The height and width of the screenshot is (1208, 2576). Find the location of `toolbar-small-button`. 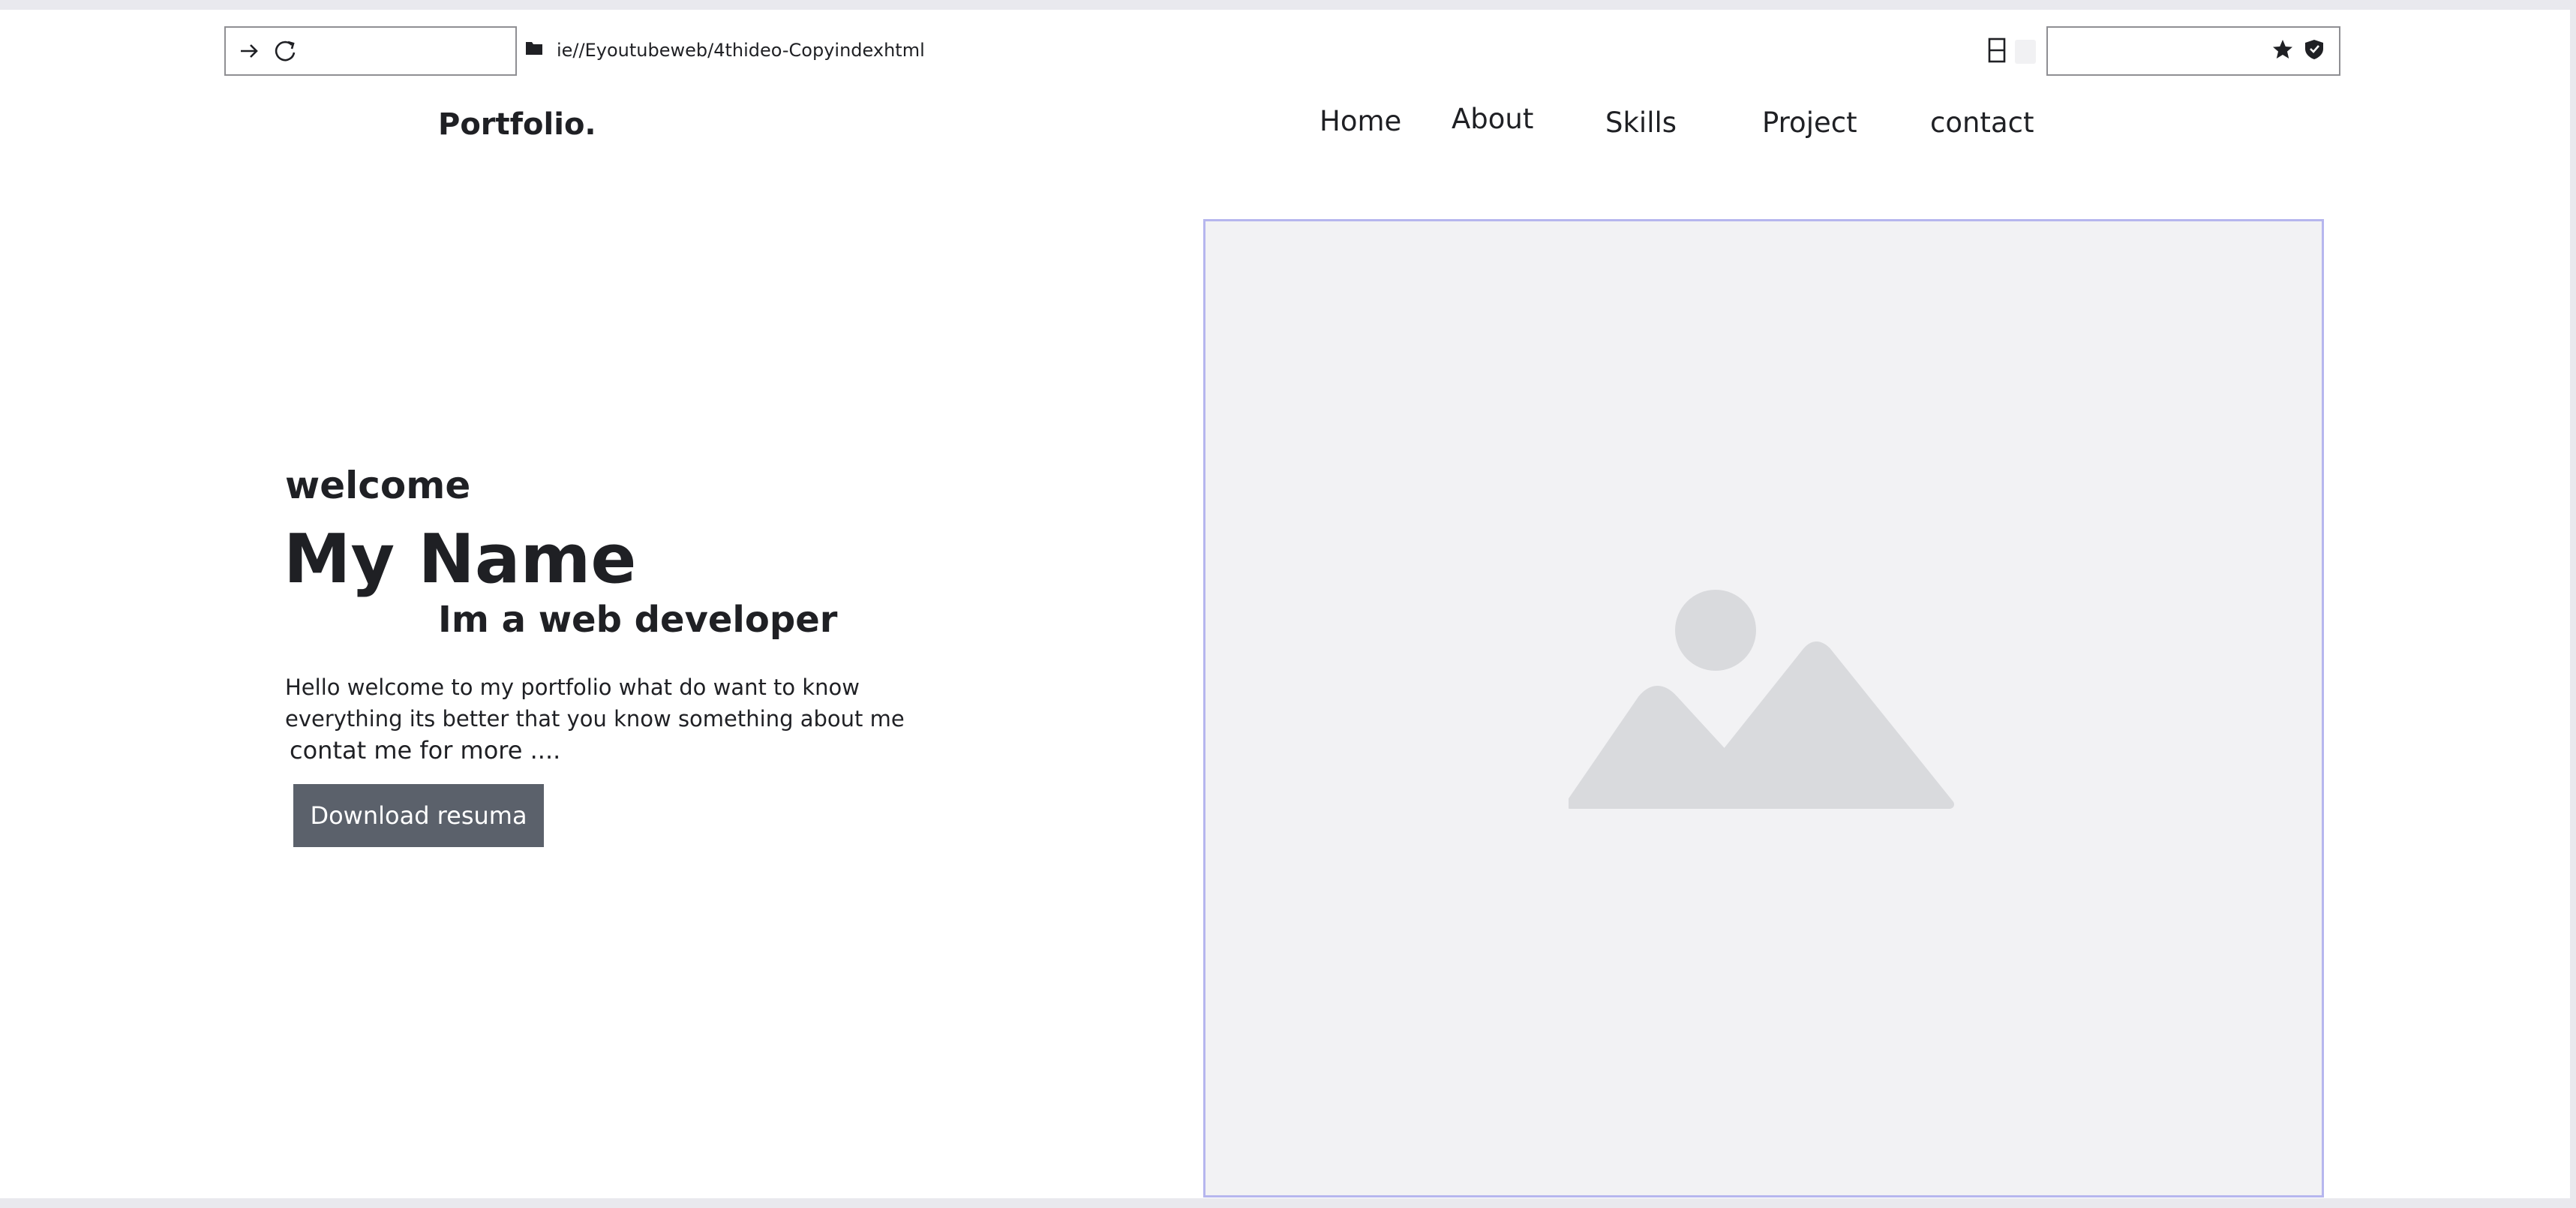

toolbar-small-button is located at coordinates (2025, 52).